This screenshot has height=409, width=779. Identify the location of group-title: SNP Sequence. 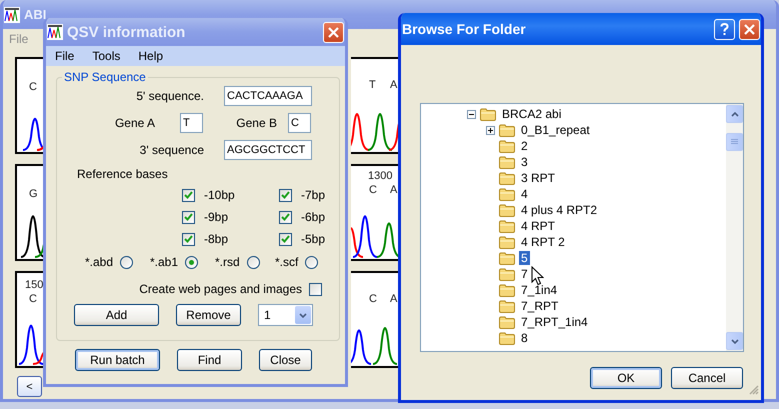
(105, 77).